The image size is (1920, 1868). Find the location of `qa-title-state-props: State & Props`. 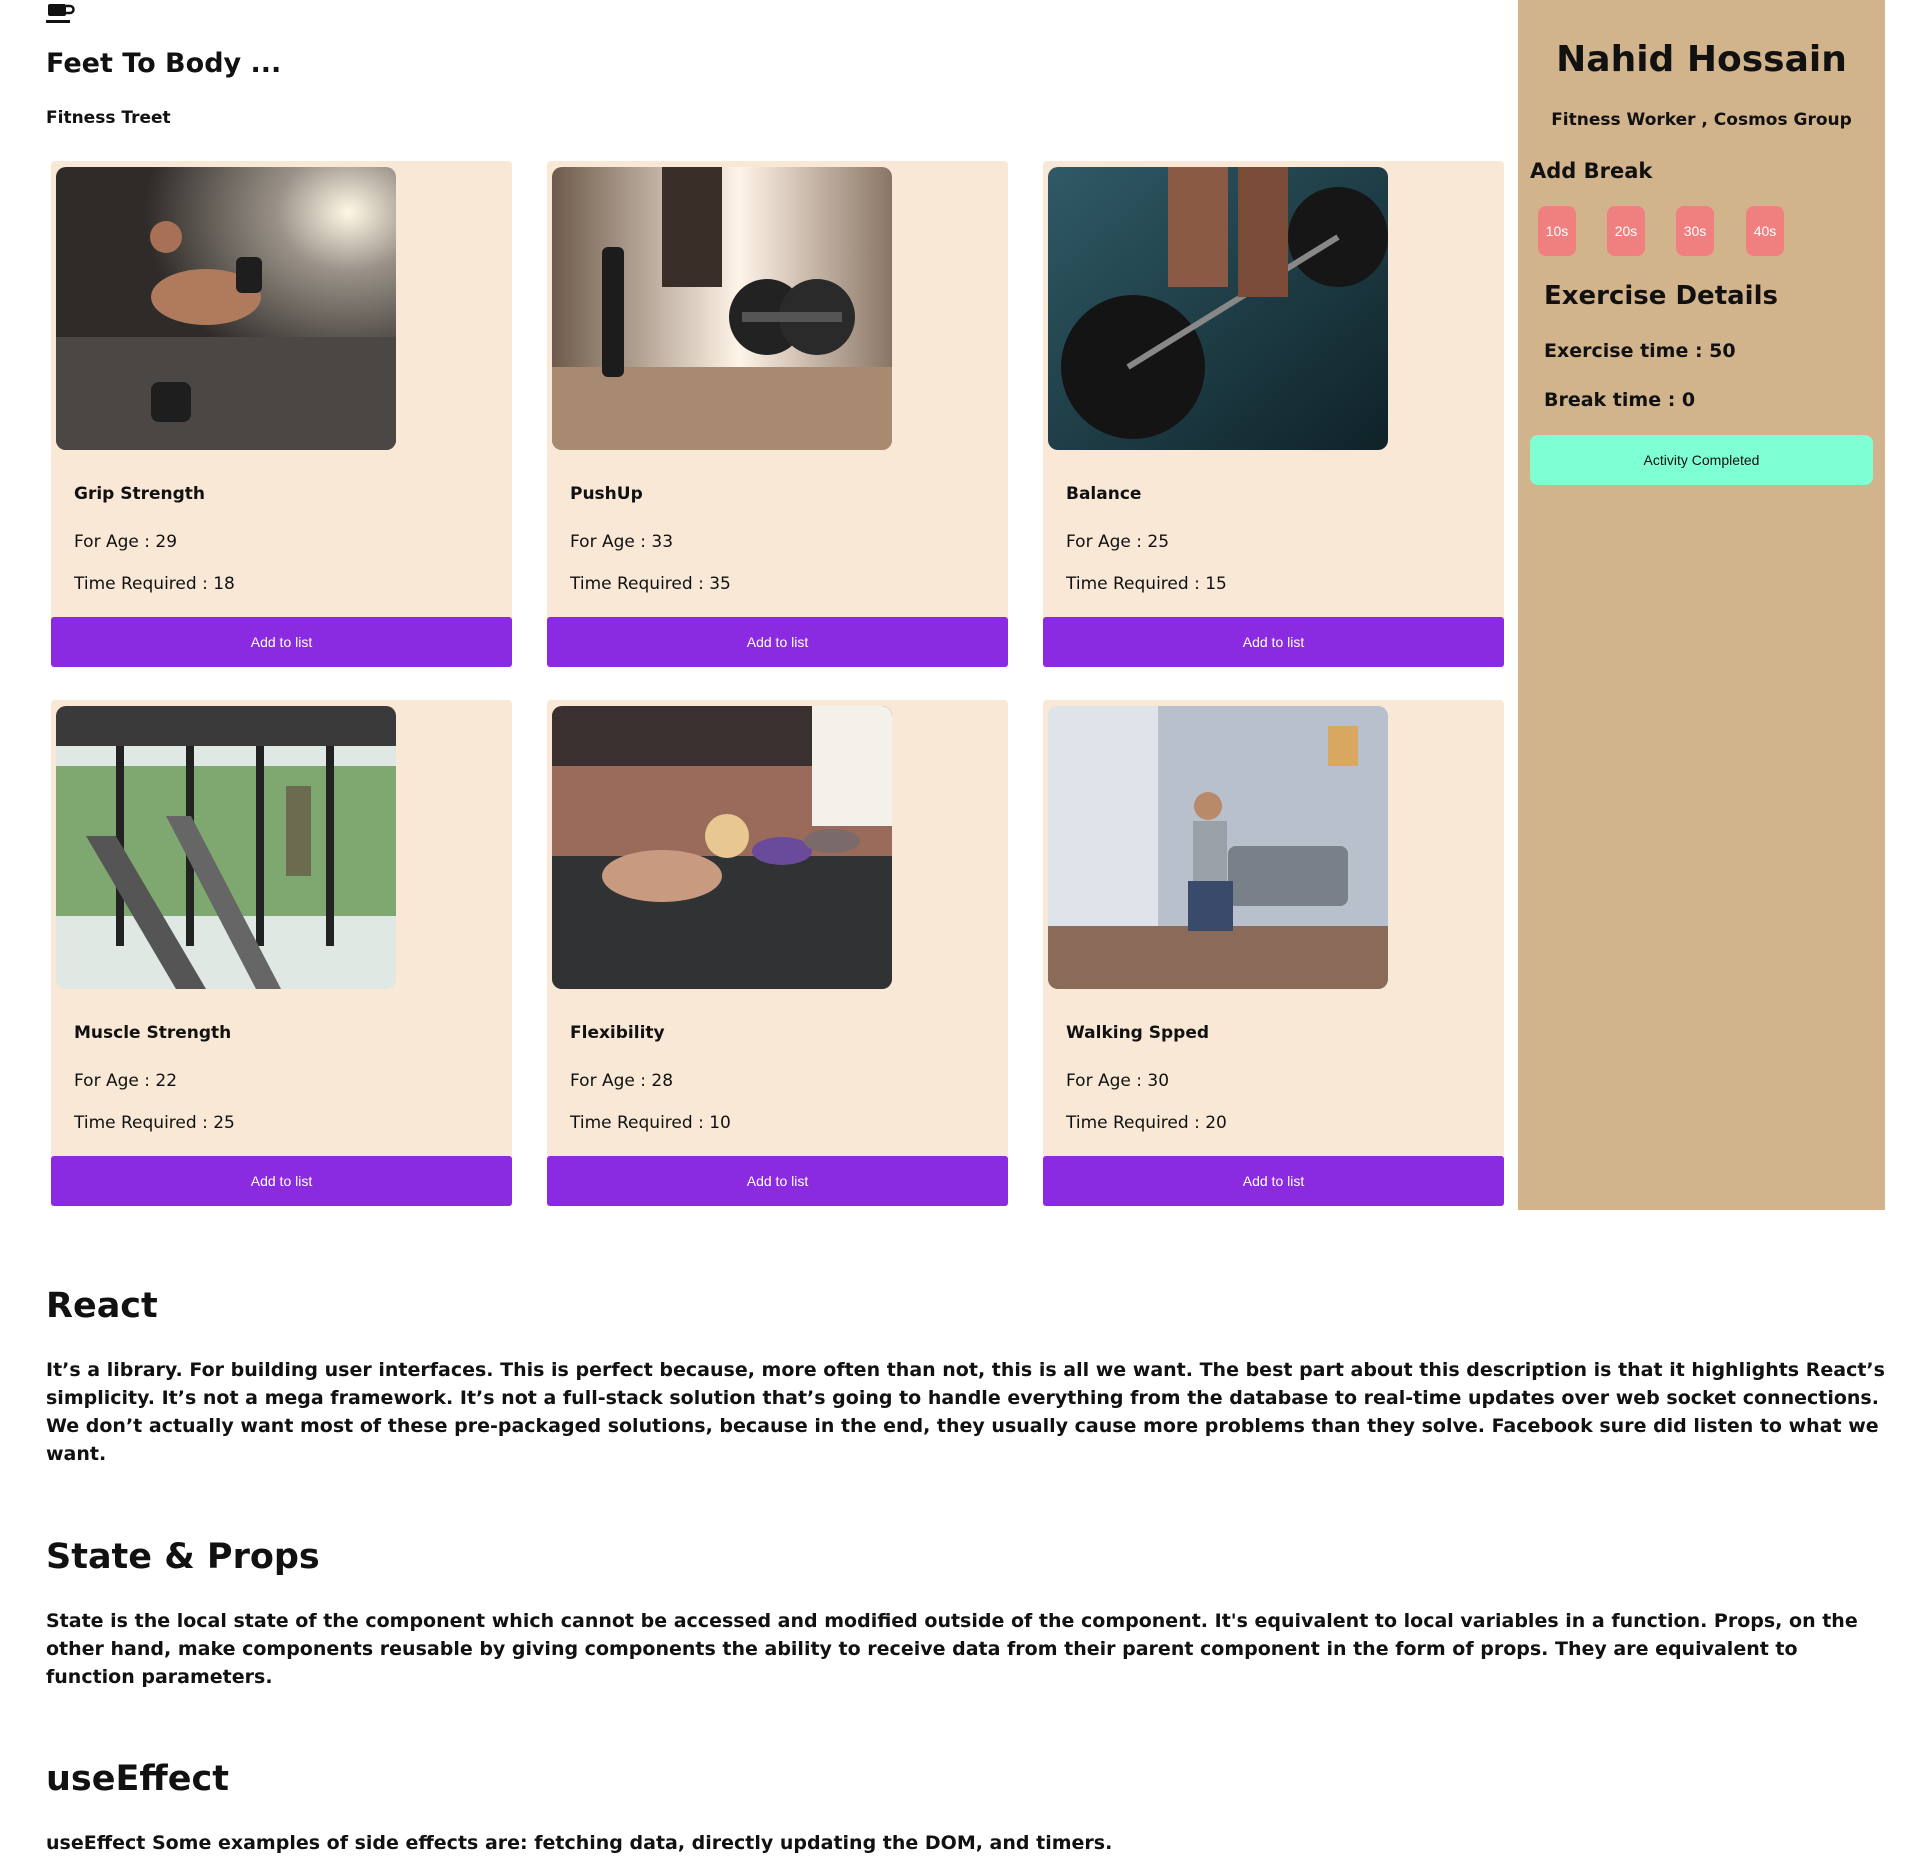

qa-title-state-props: State & Props is located at coordinates (183, 1557).